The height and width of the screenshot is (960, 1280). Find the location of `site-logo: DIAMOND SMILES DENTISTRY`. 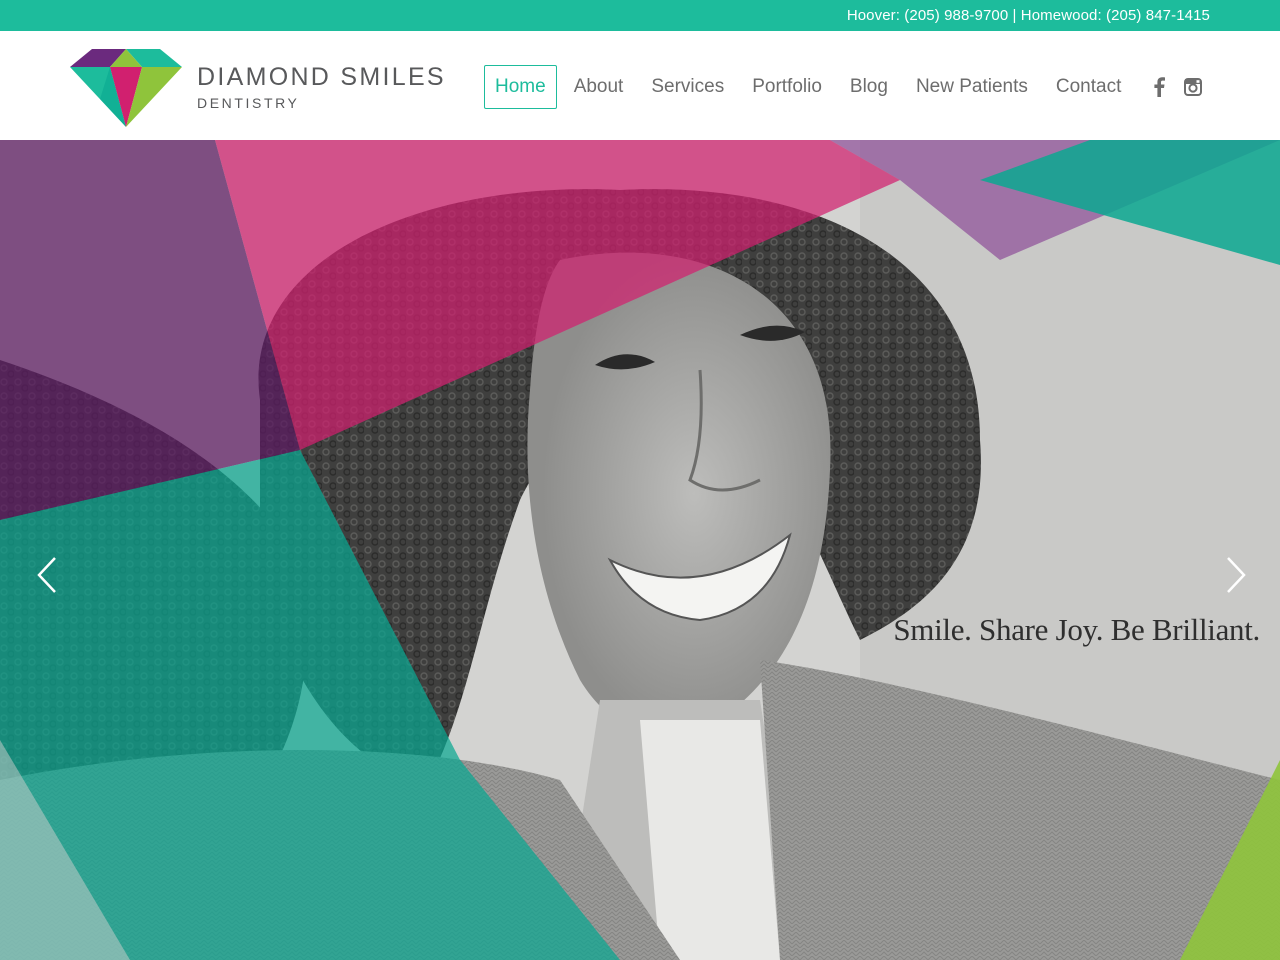

site-logo: DIAMOND SMILES DENTISTRY is located at coordinates (265, 89).